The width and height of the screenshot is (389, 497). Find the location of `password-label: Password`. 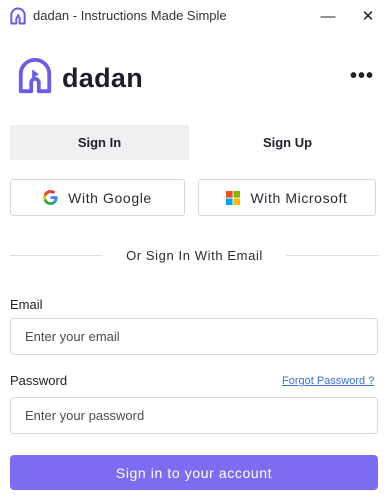

password-label: Password is located at coordinates (39, 380).